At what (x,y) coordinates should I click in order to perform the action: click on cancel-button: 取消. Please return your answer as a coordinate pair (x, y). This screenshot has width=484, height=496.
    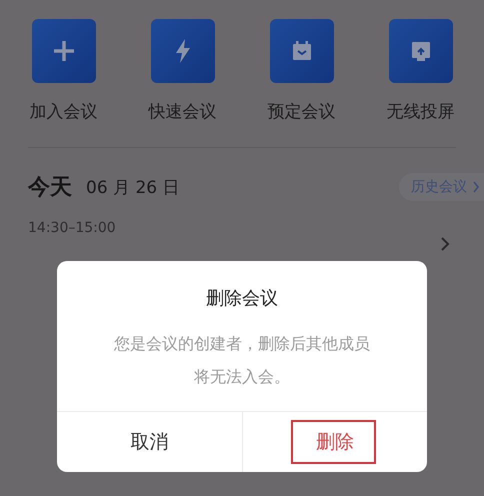
    Looking at the image, I should click on (149, 442).